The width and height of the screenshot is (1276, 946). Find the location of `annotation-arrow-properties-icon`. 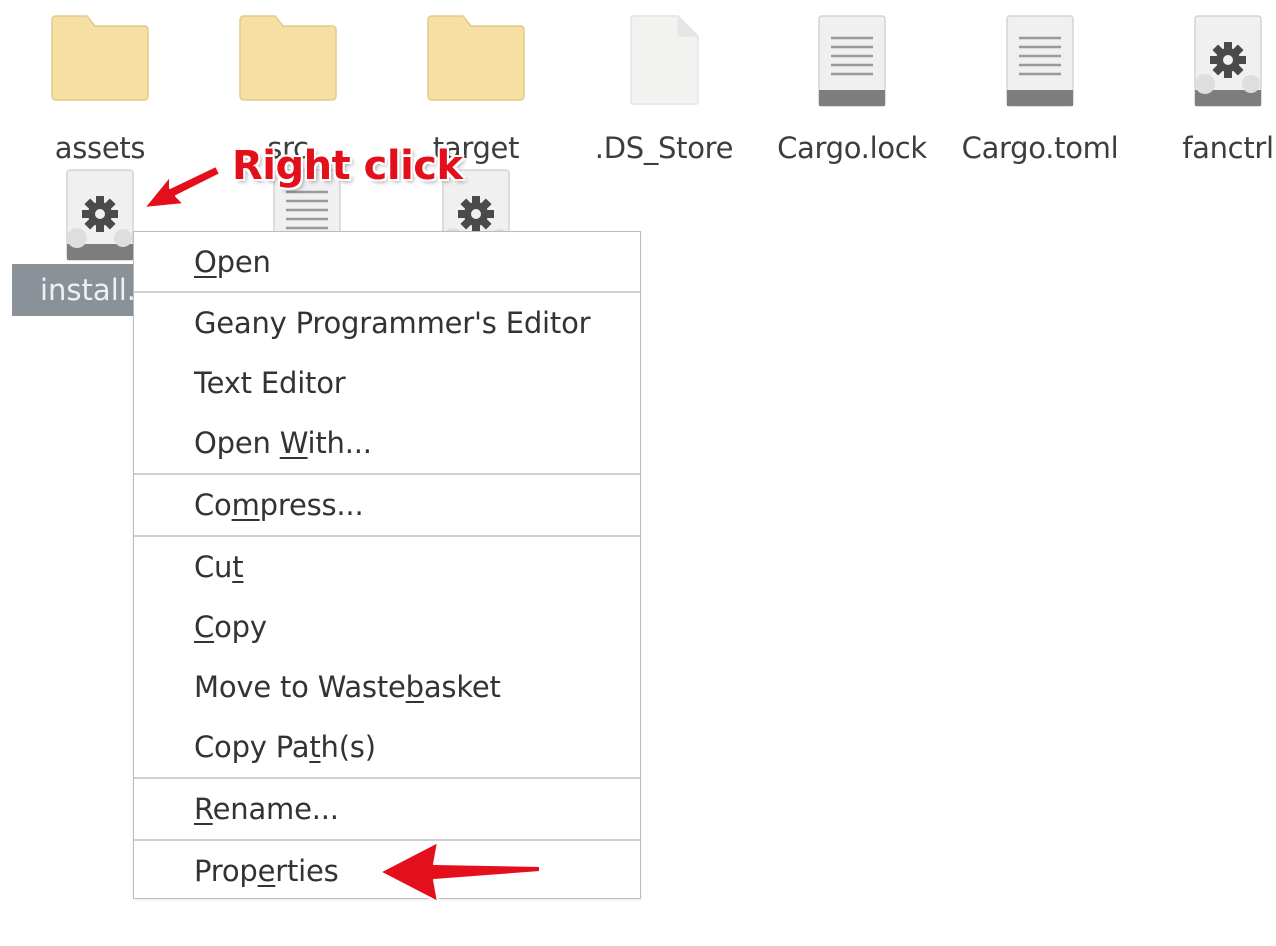

annotation-arrow-properties-icon is located at coordinates (460, 872).